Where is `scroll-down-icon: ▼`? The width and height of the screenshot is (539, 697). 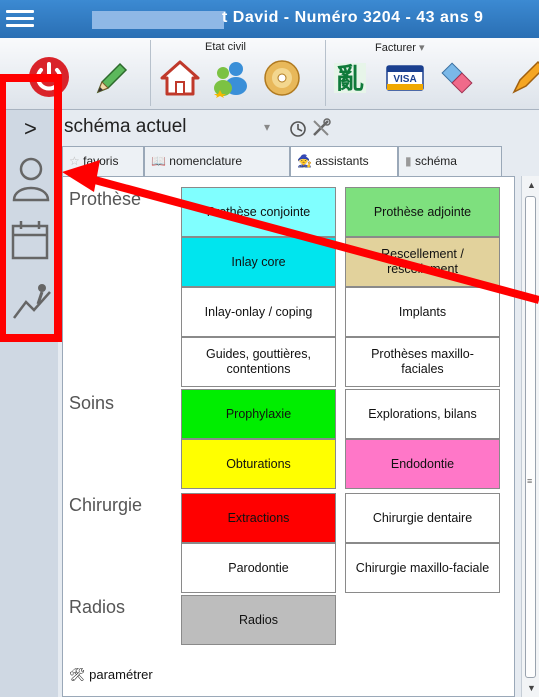
scroll-down-icon: ▼ is located at coordinates (531, 688).